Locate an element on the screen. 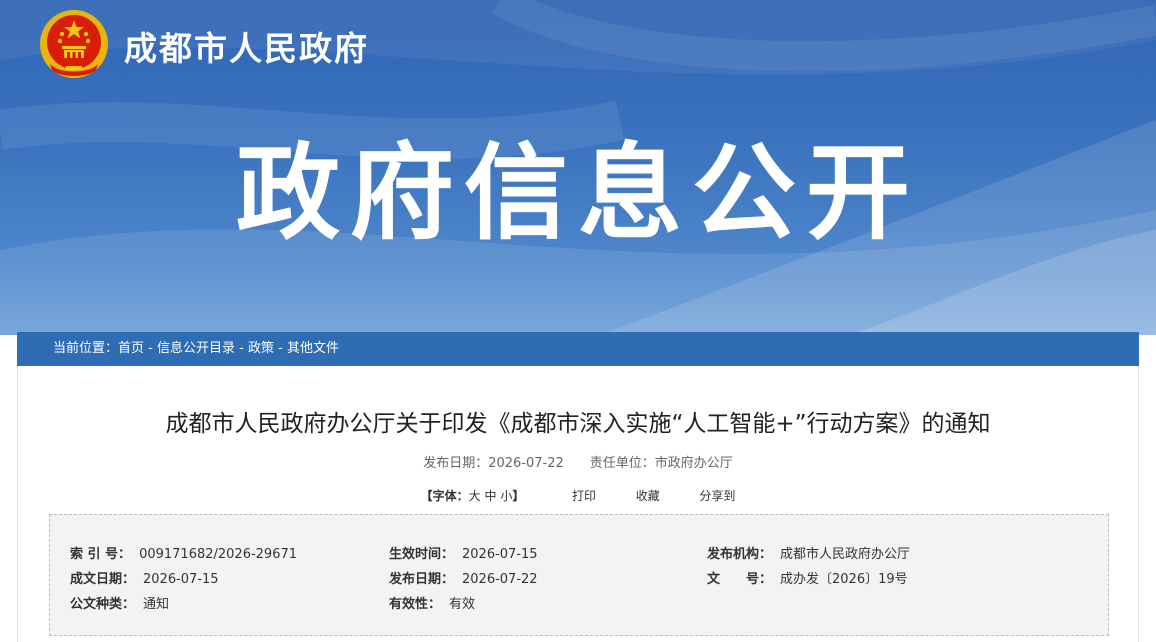  article-meta: 发布日期：2026-07-22 责任单位：市政府办公厅 is located at coordinates (578, 461).